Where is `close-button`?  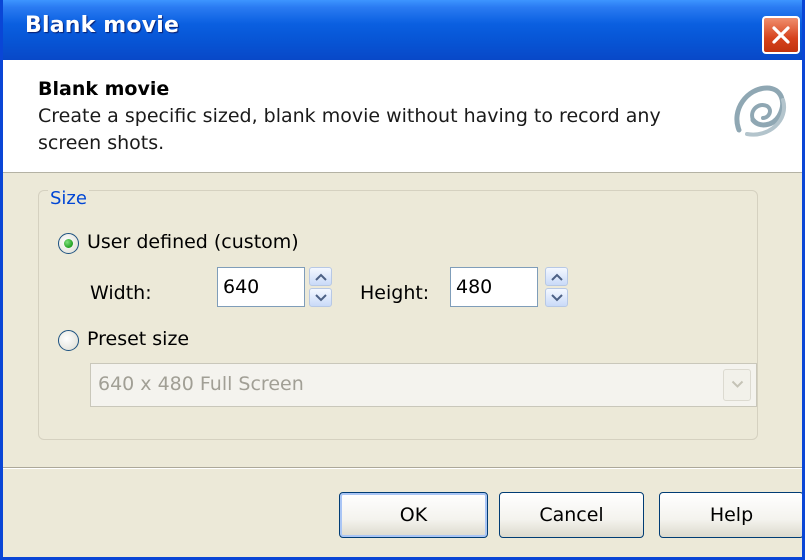
close-button is located at coordinates (781, 35).